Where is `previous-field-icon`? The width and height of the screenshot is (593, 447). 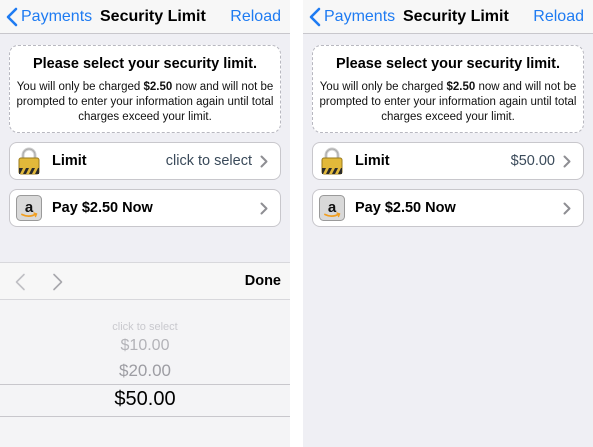 previous-field-icon is located at coordinates (20, 282).